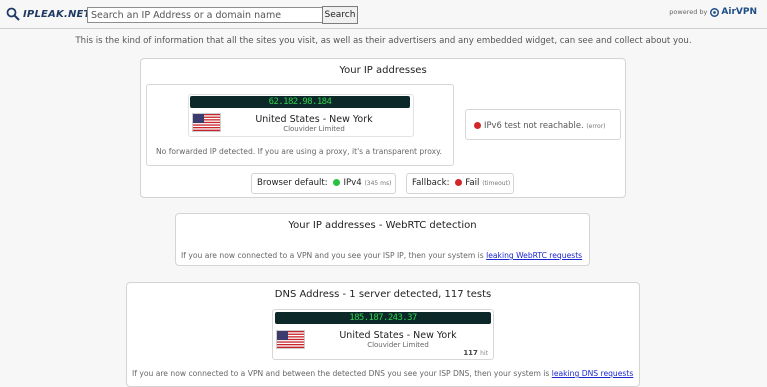  I want to click on ipv6-panel: IPv6 test not reachable. (error), so click(543, 124).